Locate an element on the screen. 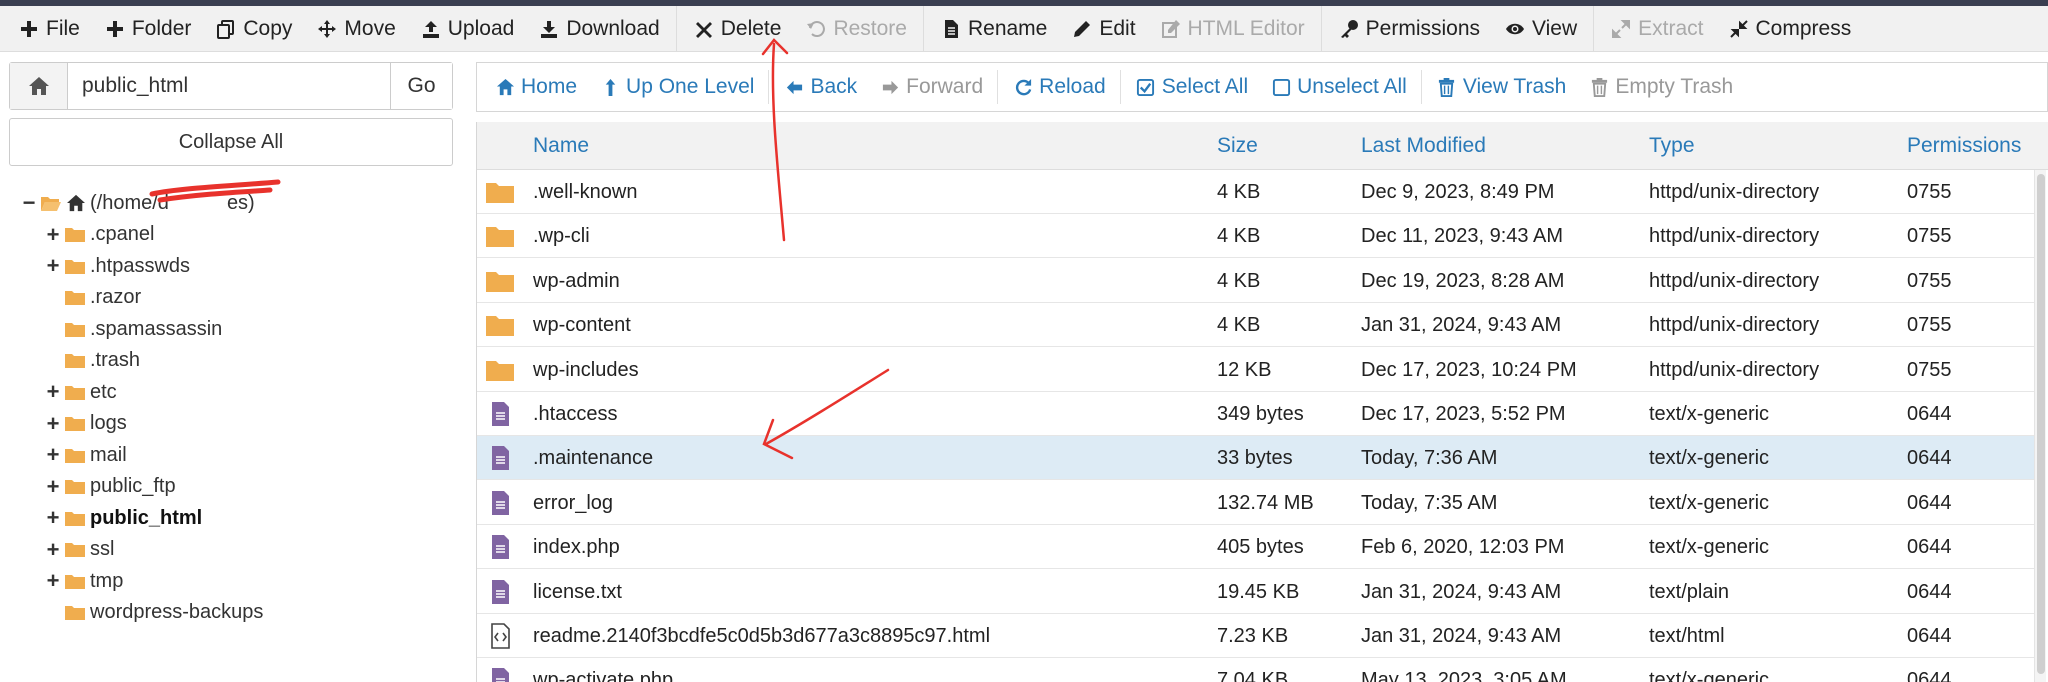 This screenshot has height=682, width=2048. download-label: Download is located at coordinates (613, 28).